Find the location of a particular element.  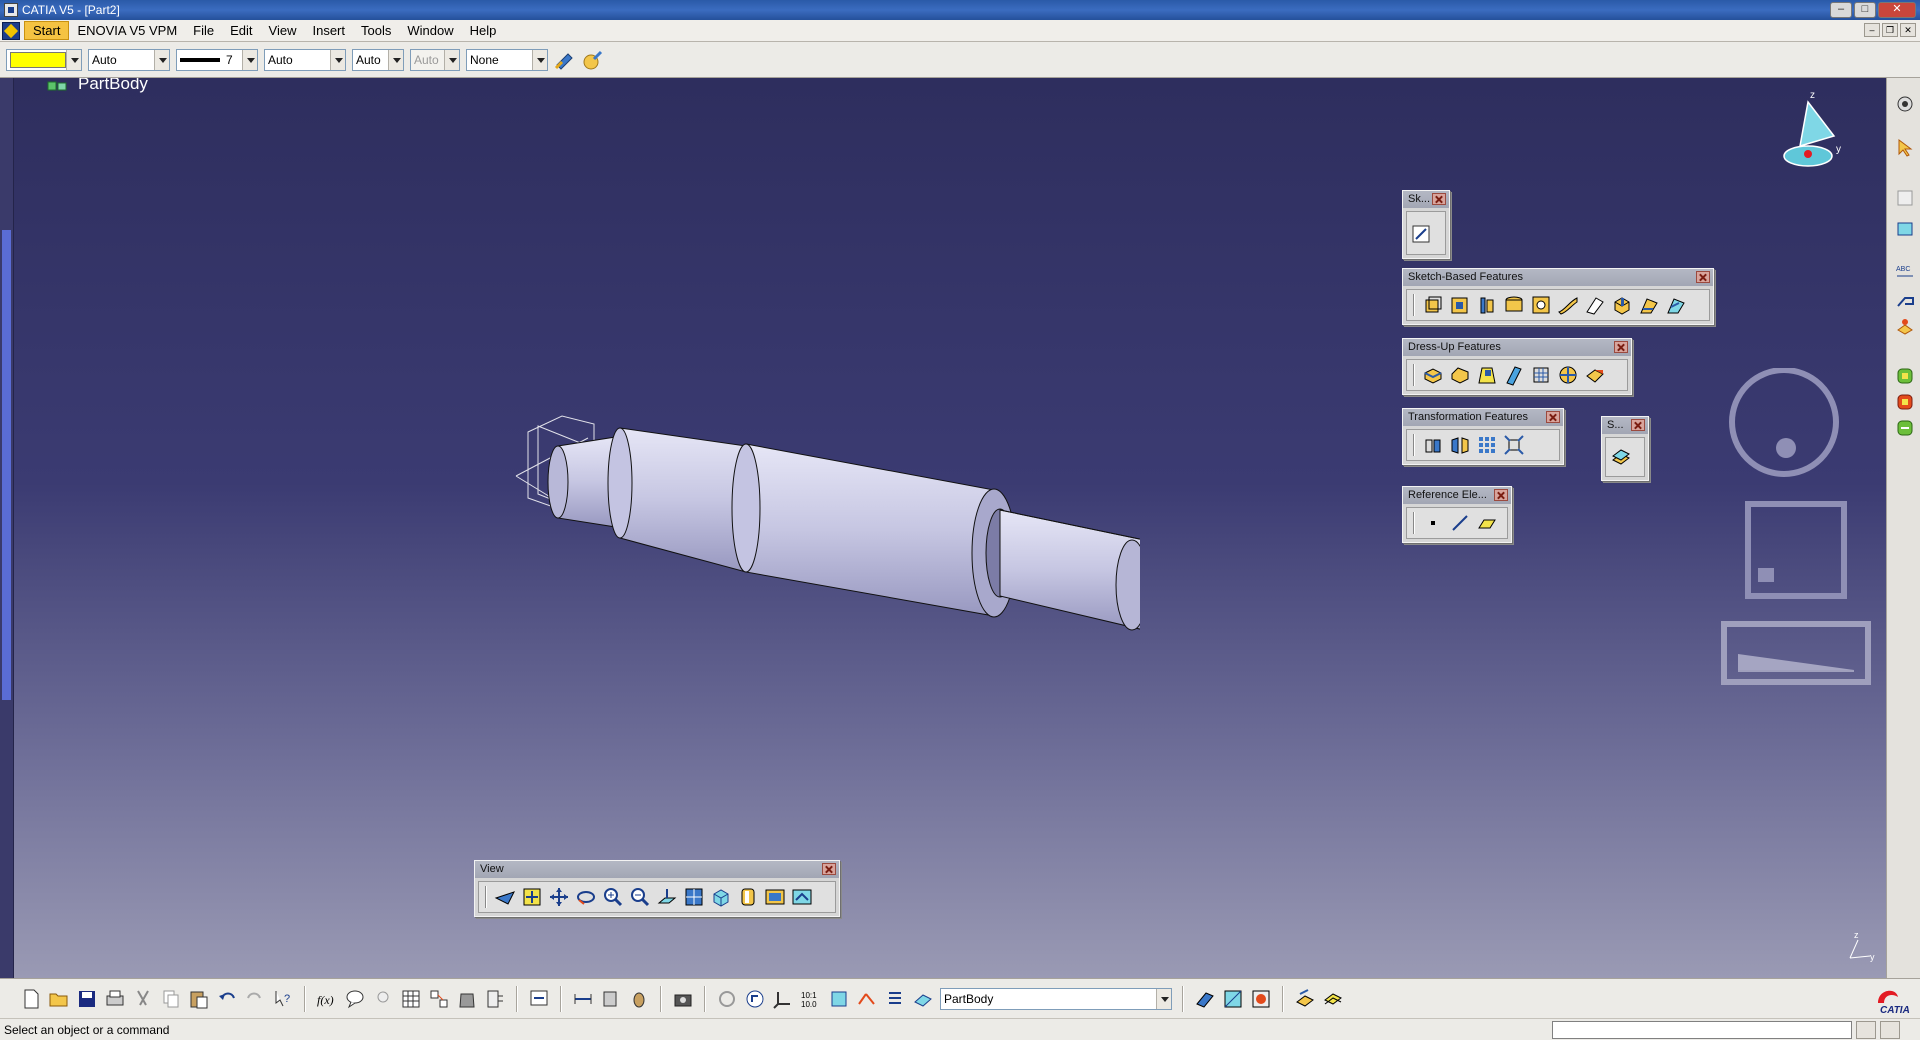

edge-fillet-icon is located at coordinates (1433, 375).